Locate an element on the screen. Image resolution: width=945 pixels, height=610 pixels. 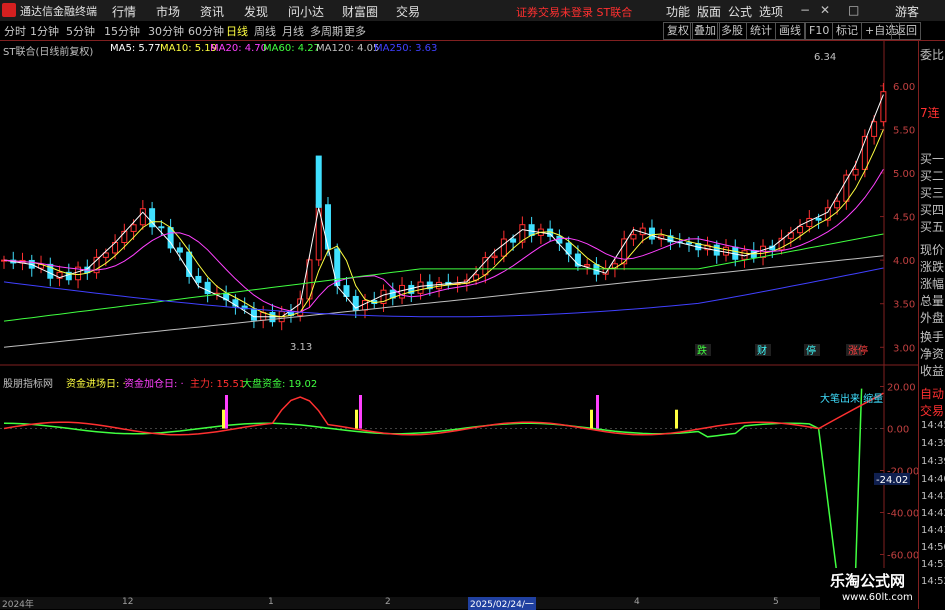
f10-button: F10 is located at coordinates (819, 31).